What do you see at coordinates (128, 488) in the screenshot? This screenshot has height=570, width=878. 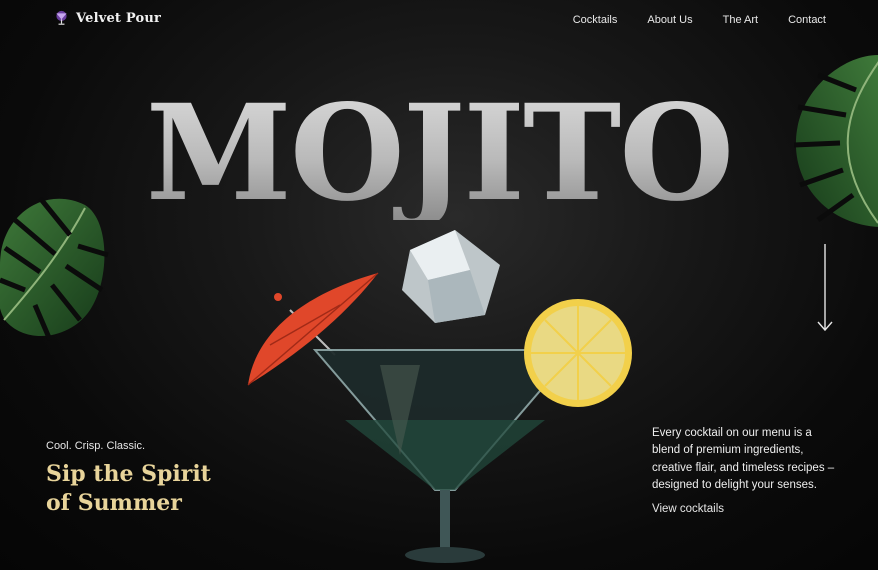 I see `tagline-heading: Sip the Spirit of Summer` at bounding box center [128, 488].